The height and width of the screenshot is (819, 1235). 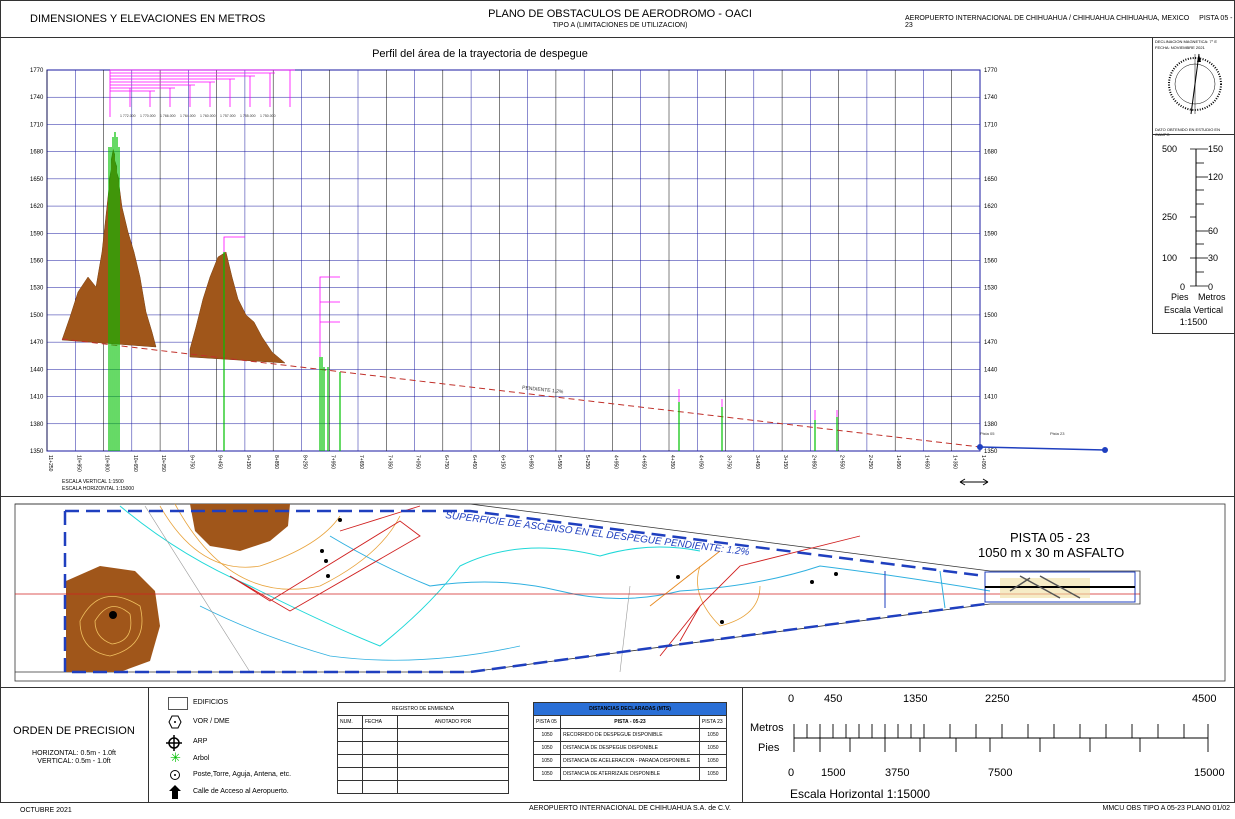 I want to click on legend-arp: ARP, so click(x=200, y=741).